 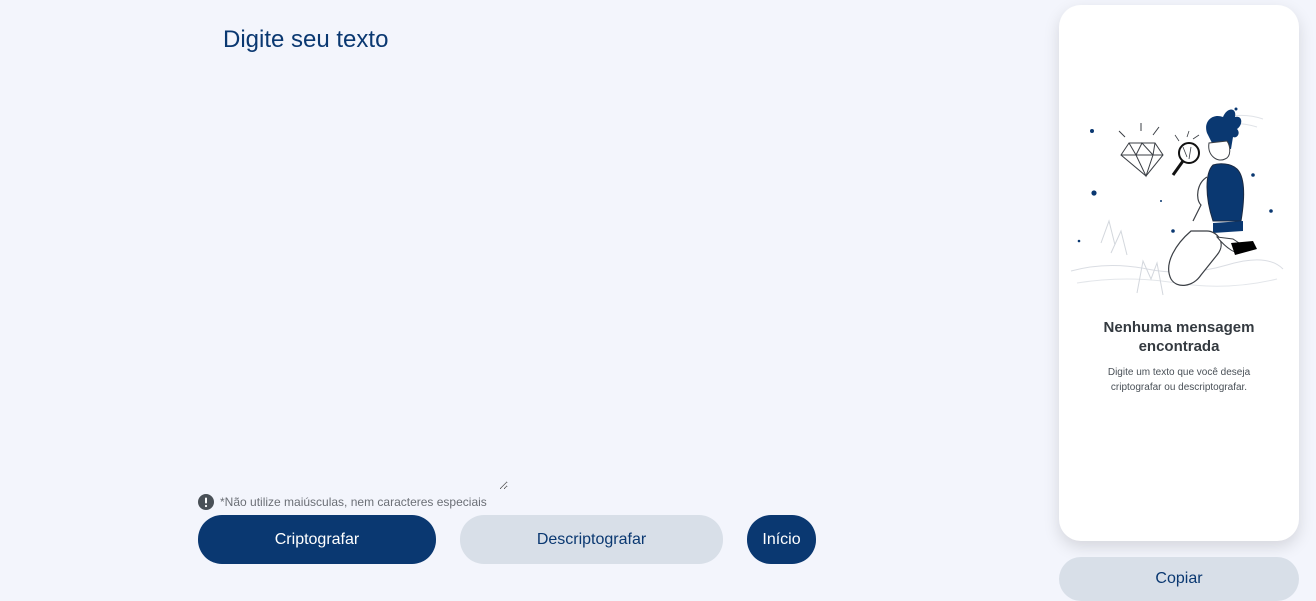 I want to click on home-button: Início, so click(x=781, y=539).